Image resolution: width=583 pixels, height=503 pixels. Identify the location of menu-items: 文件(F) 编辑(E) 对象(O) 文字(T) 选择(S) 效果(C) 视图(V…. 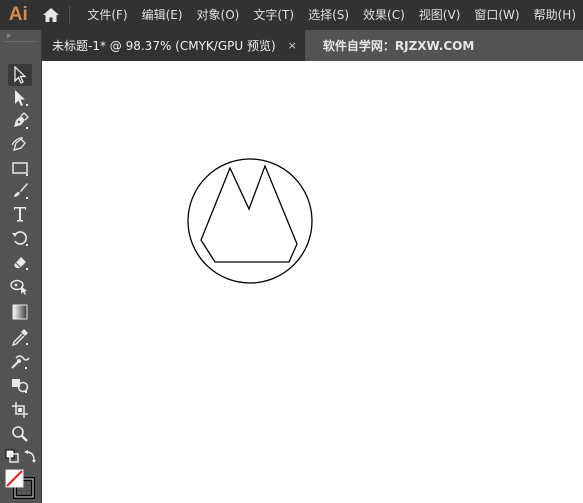
(331, 15).